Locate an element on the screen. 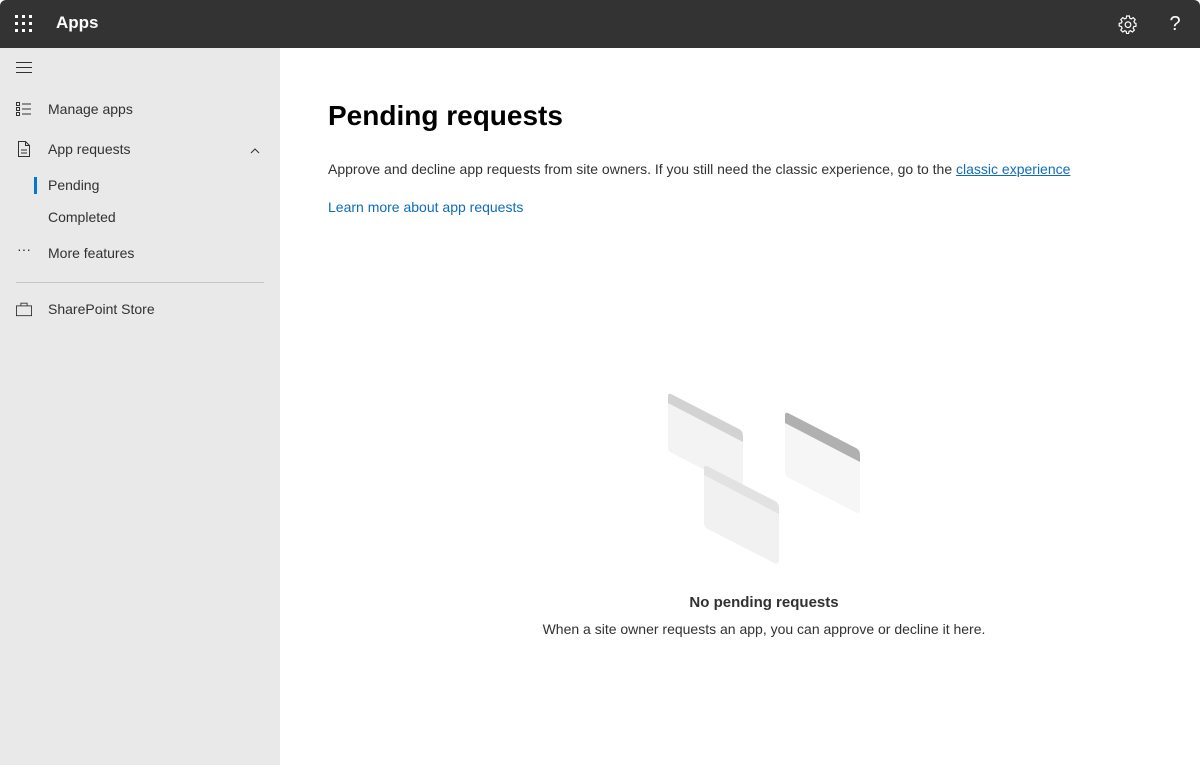  waffle-icon is located at coordinates (24, 24).